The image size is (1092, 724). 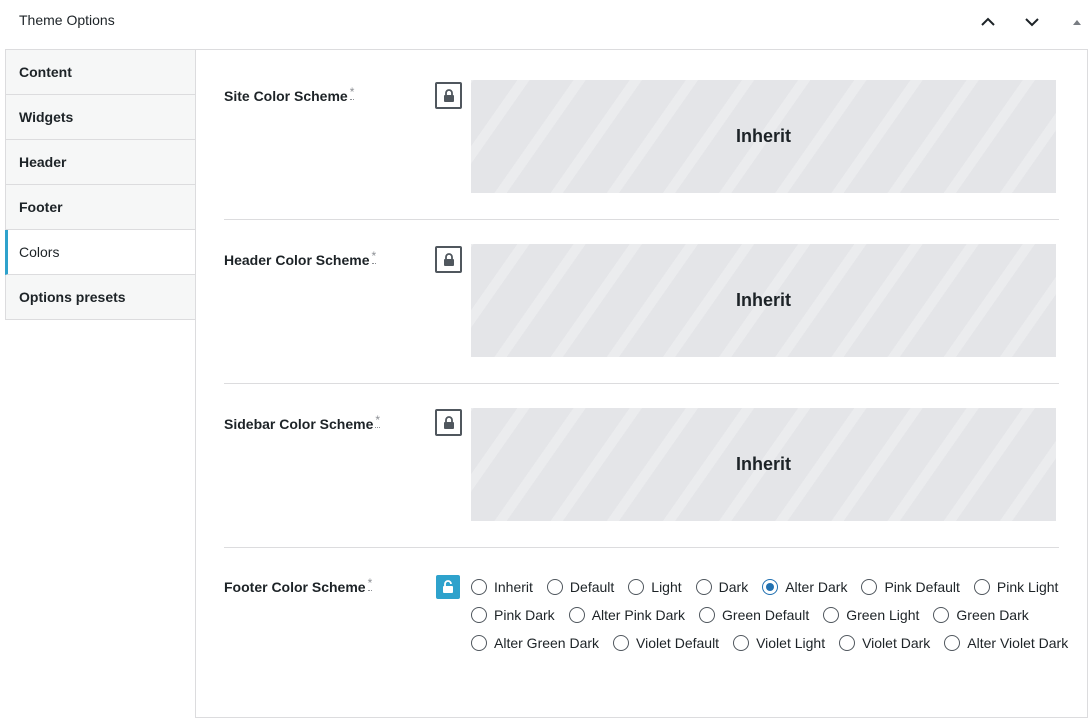 What do you see at coordinates (666, 587) in the screenshot?
I see `radio-label: Light` at bounding box center [666, 587].